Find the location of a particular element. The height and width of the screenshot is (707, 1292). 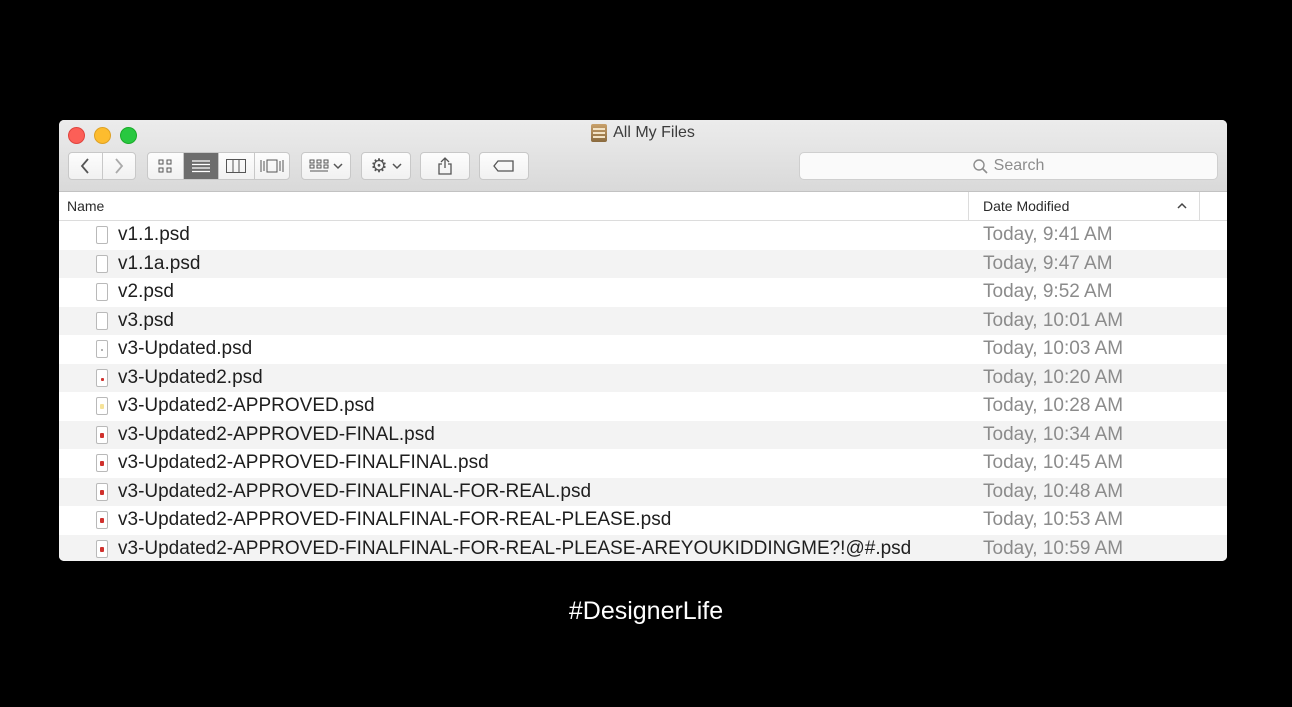

cover-flow-icon is located at coordinates (272, 166).